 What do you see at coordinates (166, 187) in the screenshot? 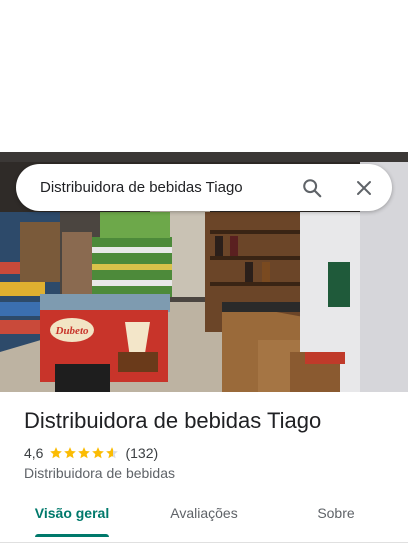
I see `search-input: Distribuidora de bebidas Tiago` at bounding box center [166, 187].